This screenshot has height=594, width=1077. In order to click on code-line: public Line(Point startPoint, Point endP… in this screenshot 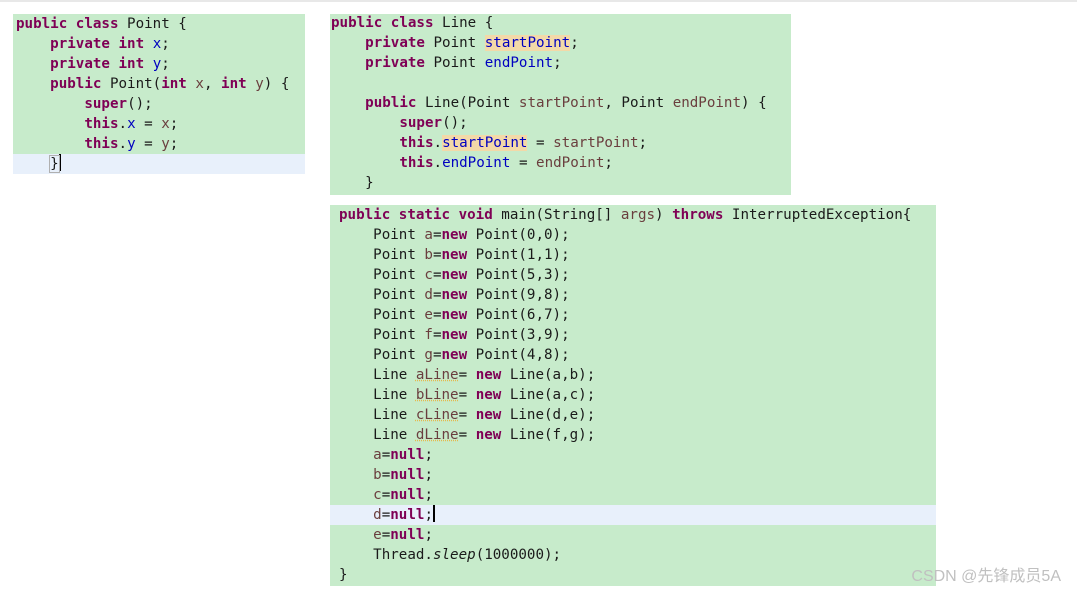, I will do `click(560, 103)`.